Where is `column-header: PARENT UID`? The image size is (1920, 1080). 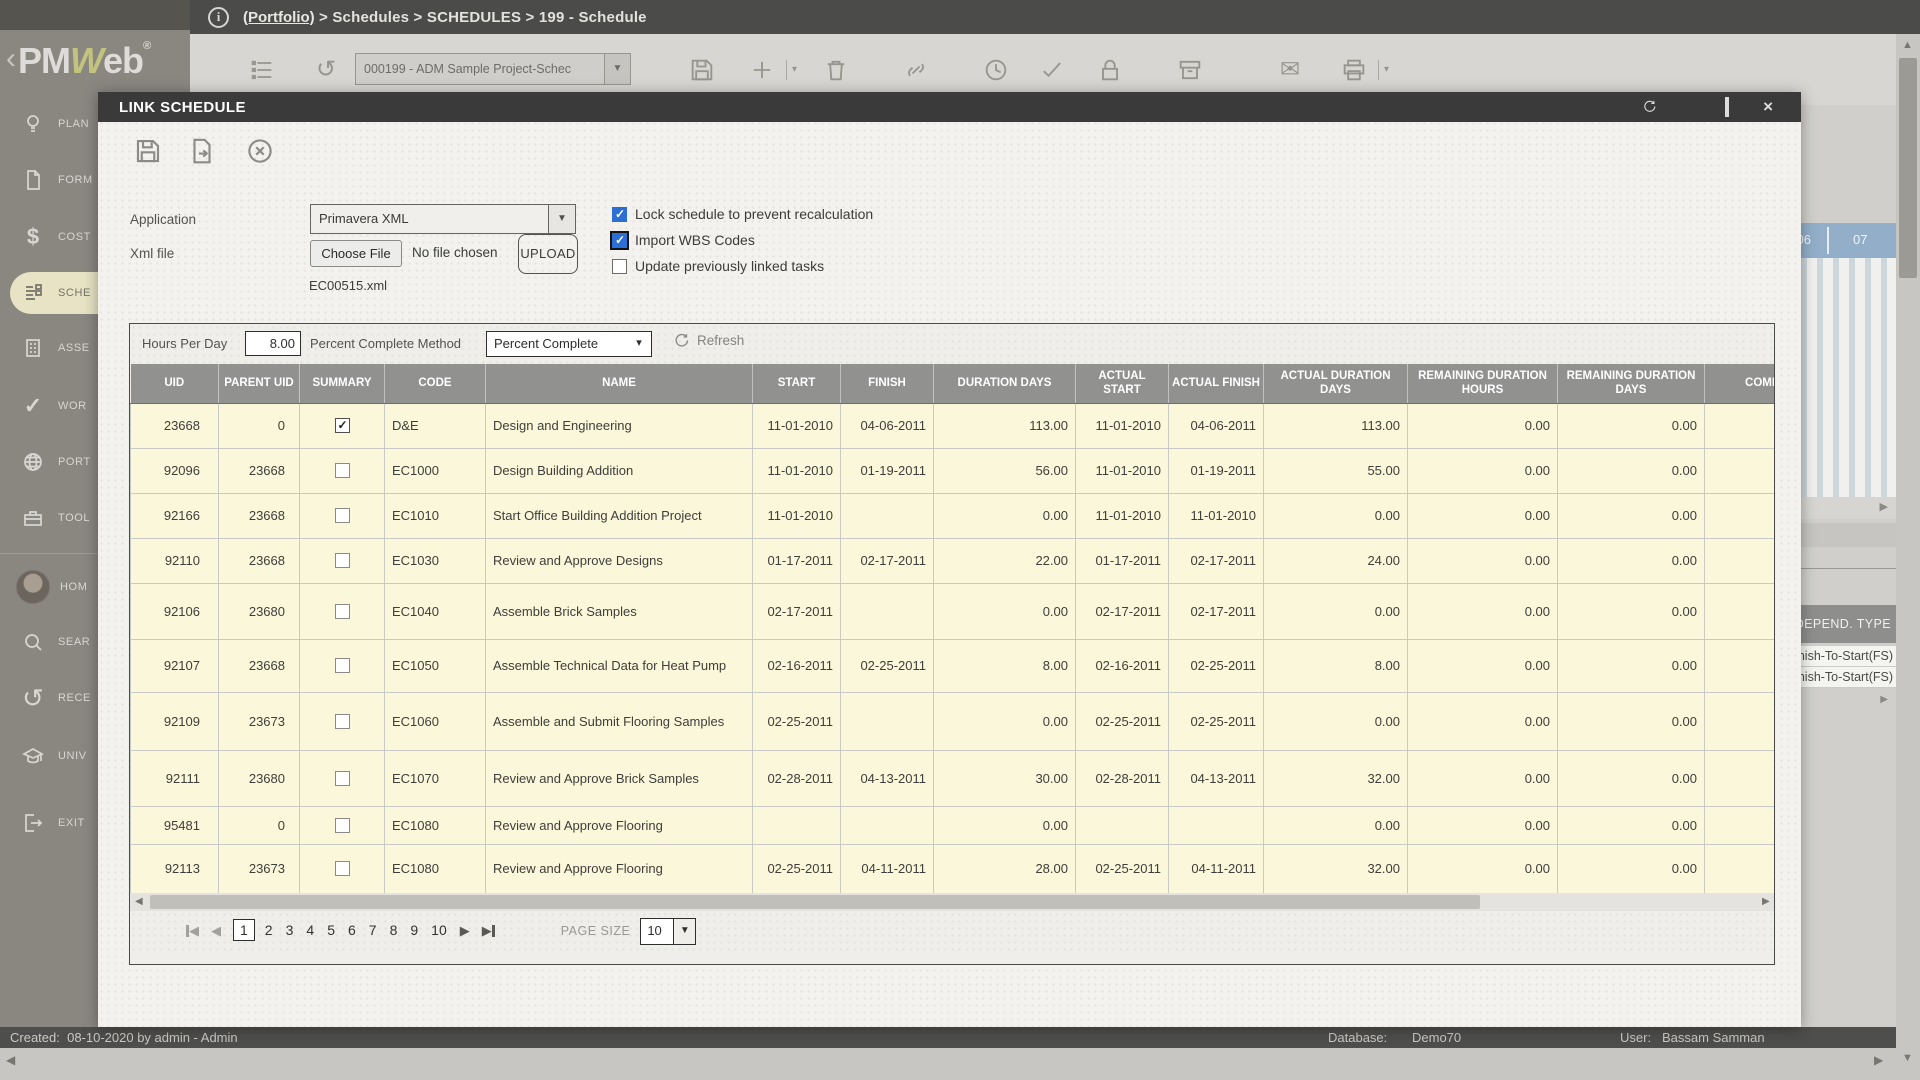
column-header: PARENT UID is located at coordinates (259, 384).